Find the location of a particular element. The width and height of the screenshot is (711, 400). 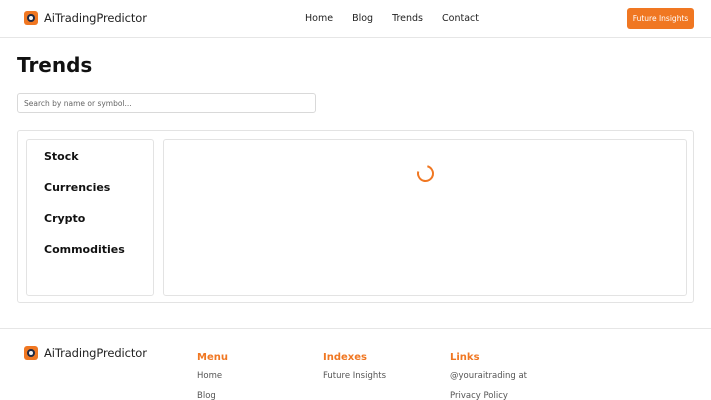

brand-link: AiTradingPredictor is located at coordinates (85, 18).